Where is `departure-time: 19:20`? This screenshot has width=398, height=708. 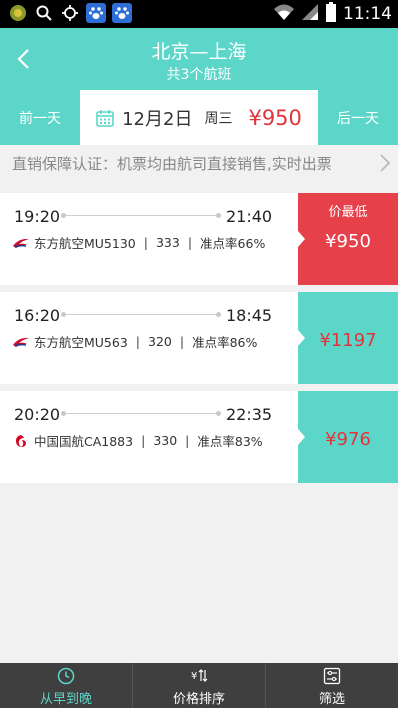
departure-time: 19:20 is located at coordinates (37, 216).